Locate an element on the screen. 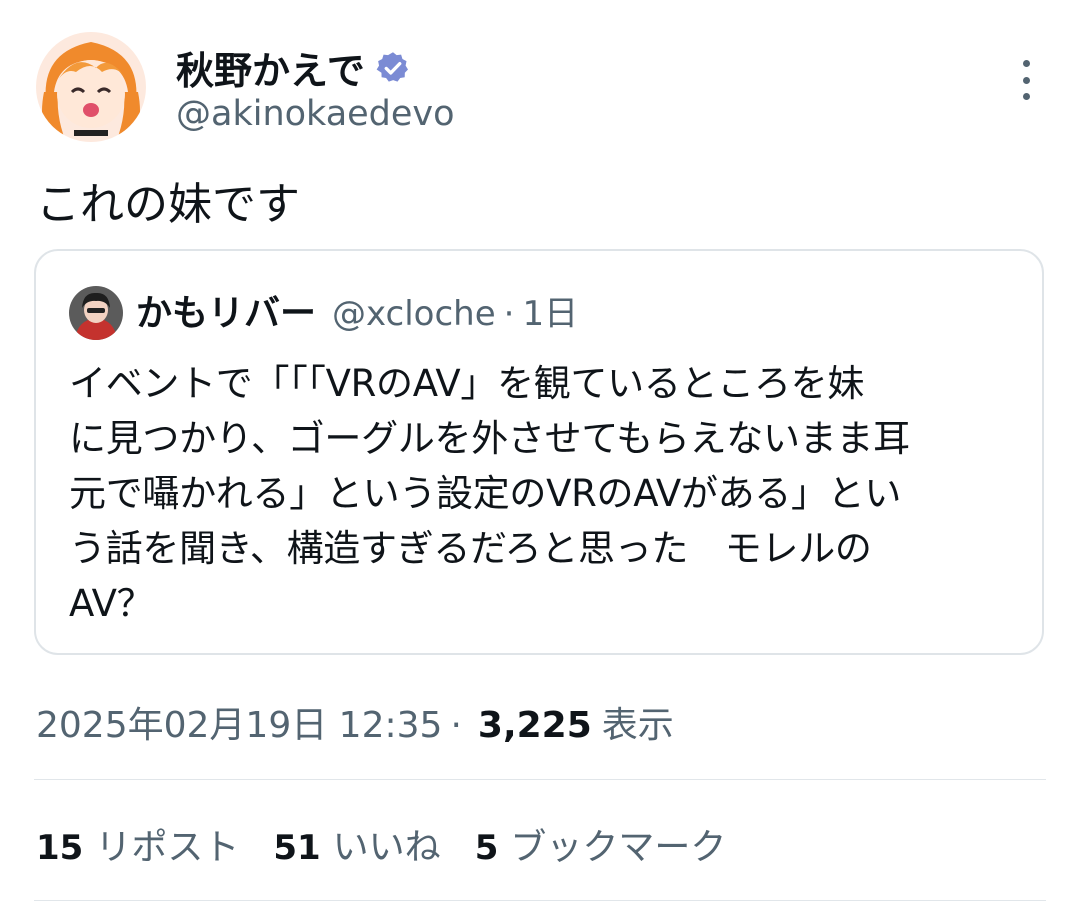 The image size is (1080, 911). reposts-count: 15 is located at coordinates (60, 848).